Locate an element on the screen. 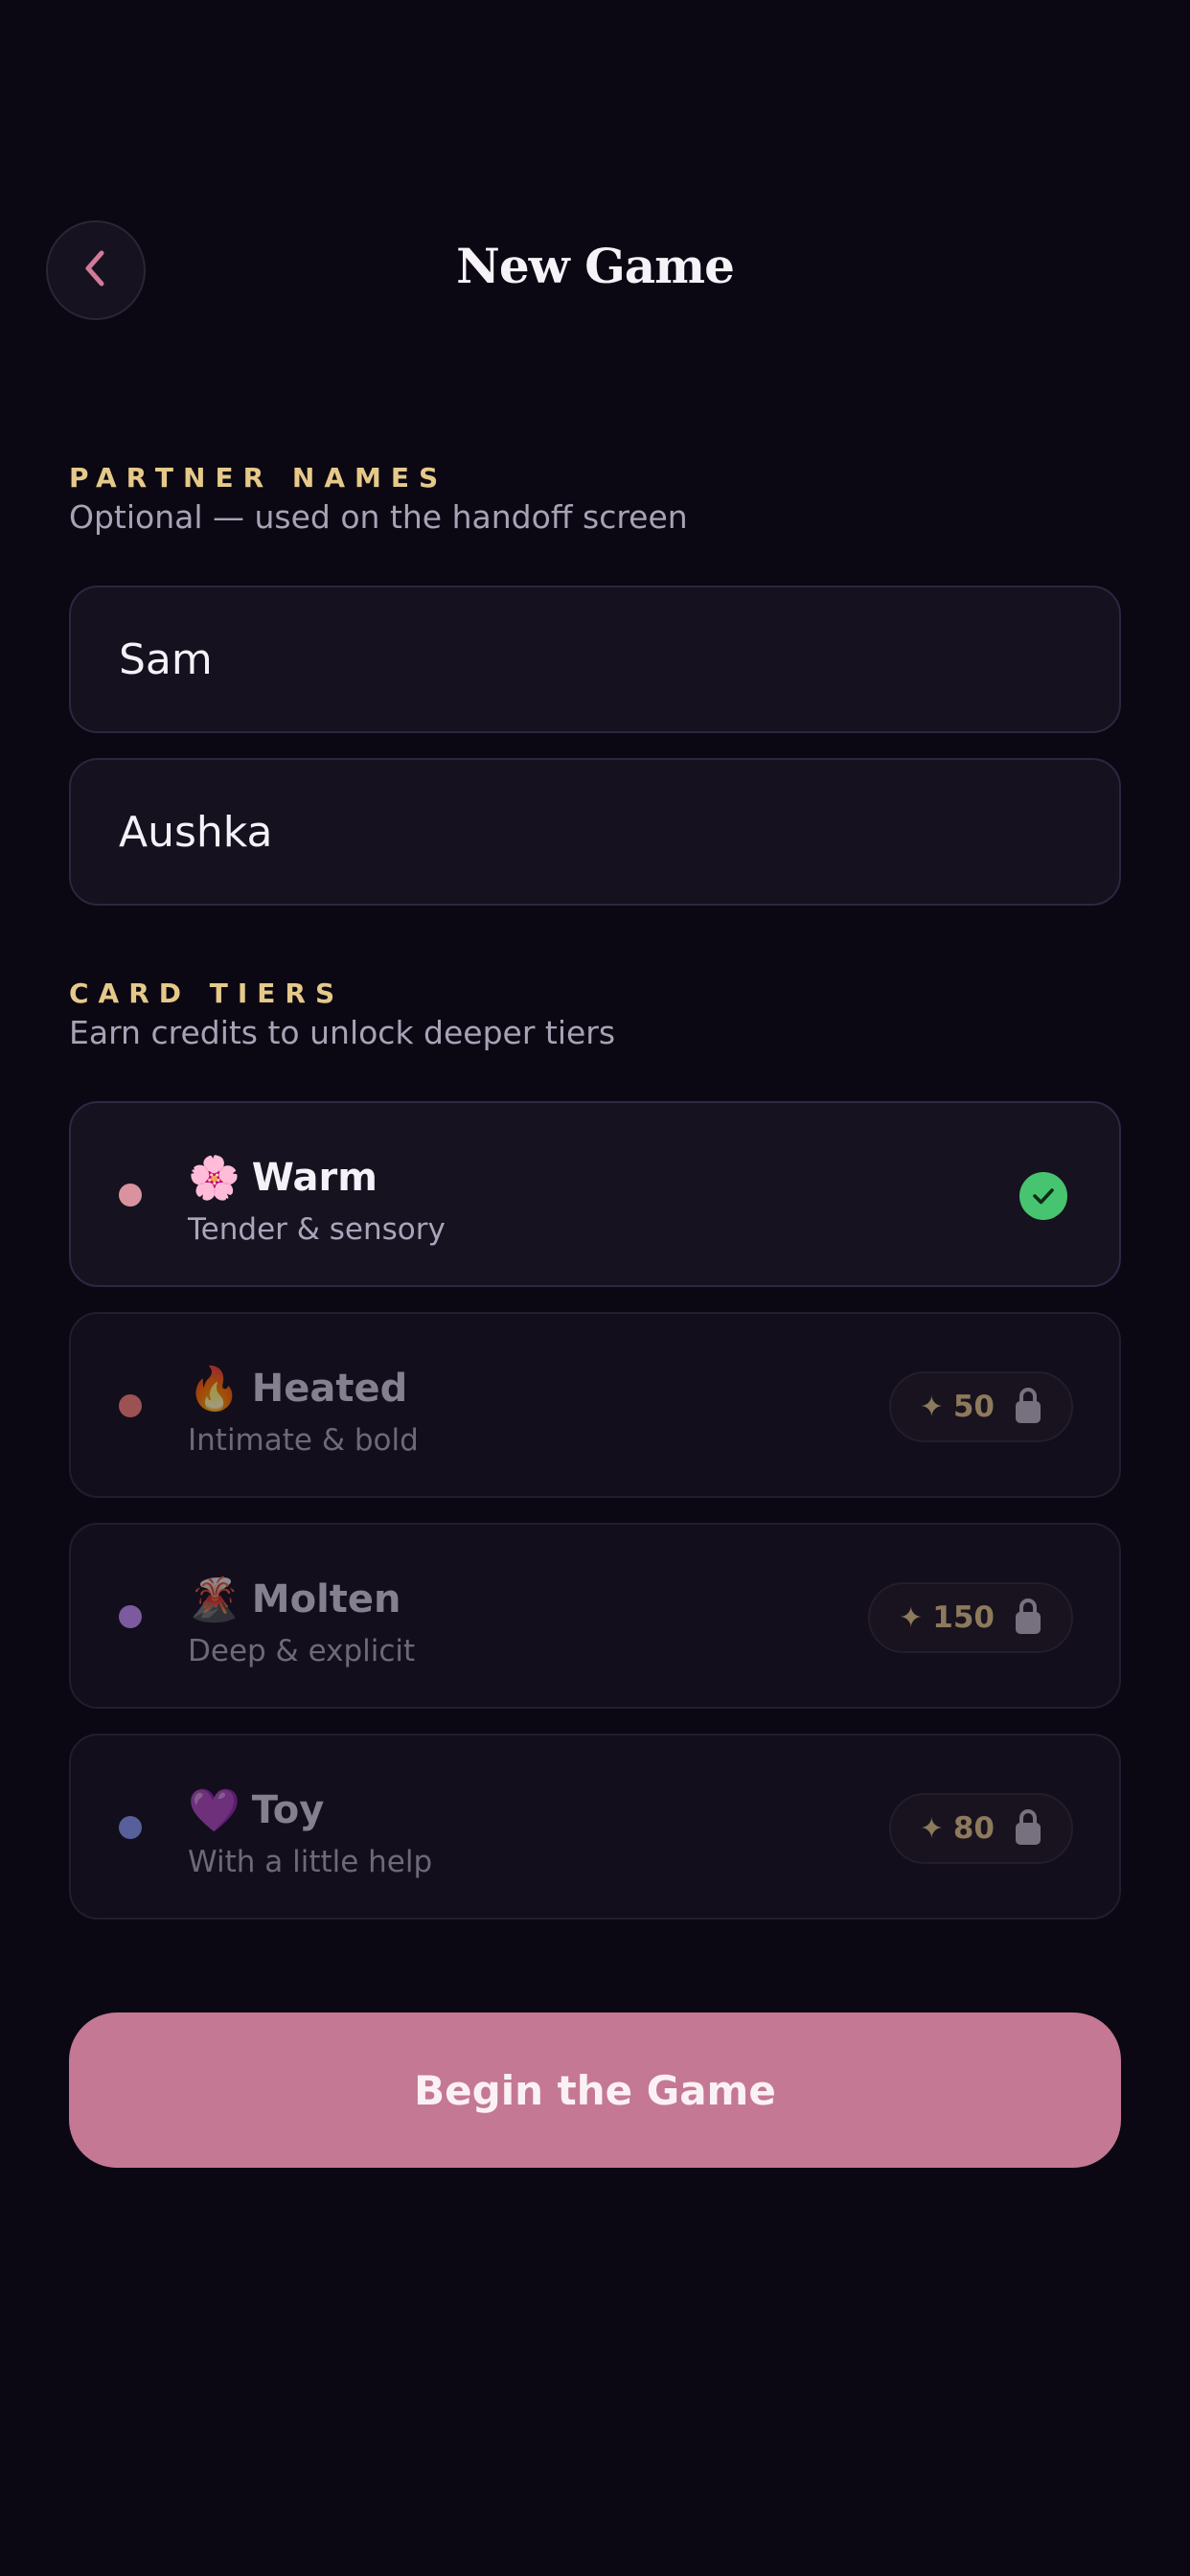 The width and height of the screenshot is (1190, 2576). partner-one-field is located at coordinates (595, 659).